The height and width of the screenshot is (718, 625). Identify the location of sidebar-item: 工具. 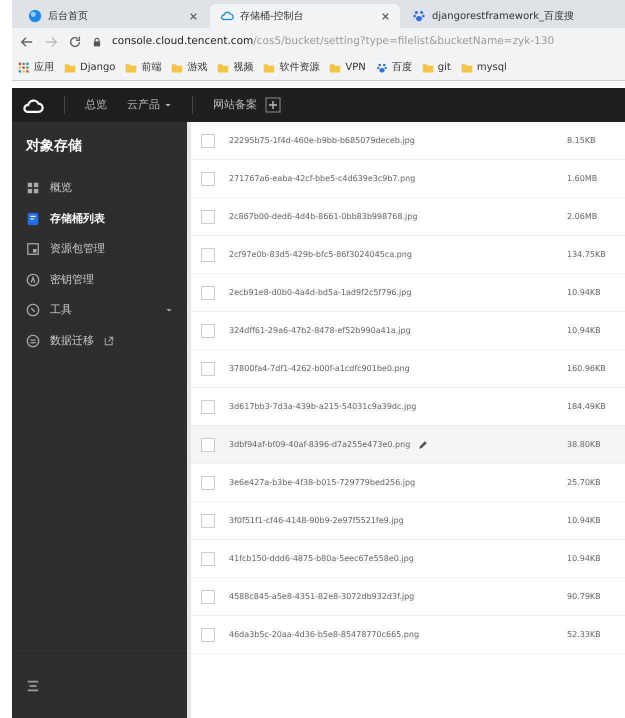
(99, 310).